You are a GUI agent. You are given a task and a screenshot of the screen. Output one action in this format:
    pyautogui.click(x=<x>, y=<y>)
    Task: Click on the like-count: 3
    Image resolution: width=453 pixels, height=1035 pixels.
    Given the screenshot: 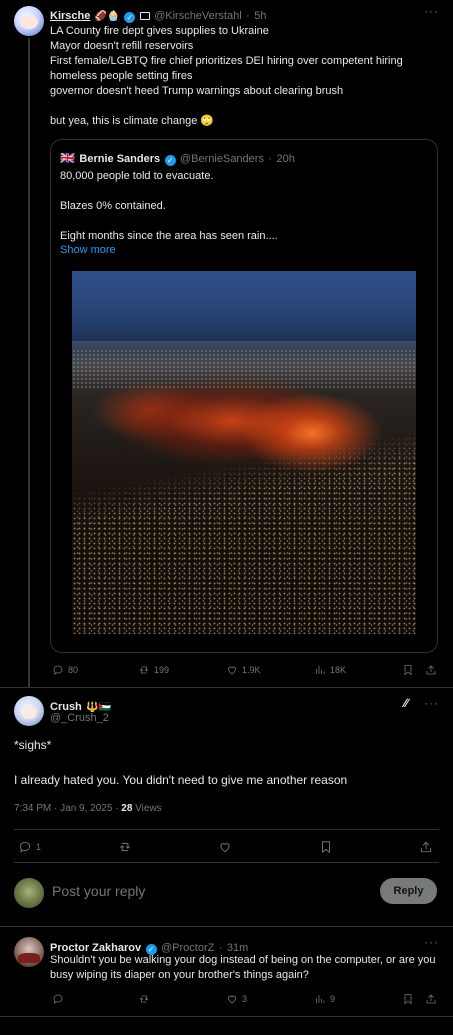 What is the action you would take?
    pyautogui.click(x=245, y=999)
    